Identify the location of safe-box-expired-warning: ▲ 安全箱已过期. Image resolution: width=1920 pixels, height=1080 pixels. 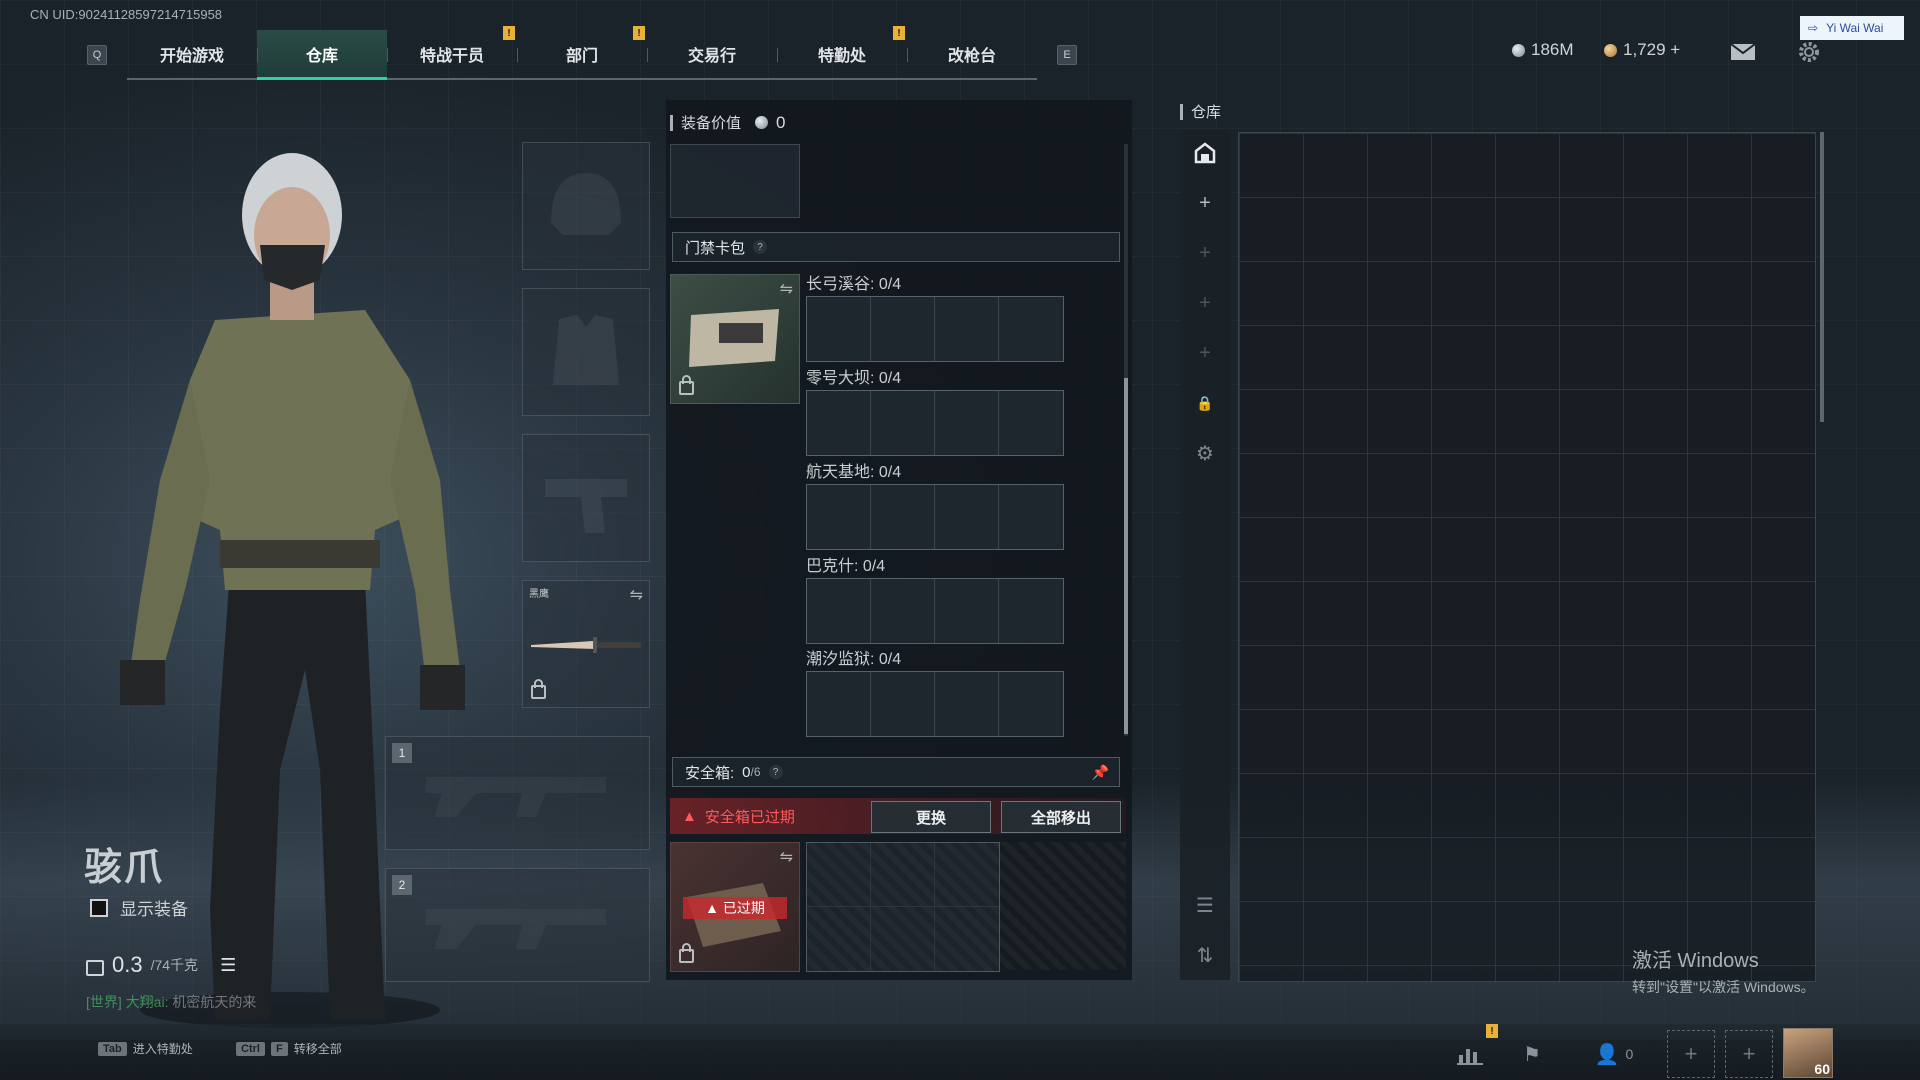
(738, 816).